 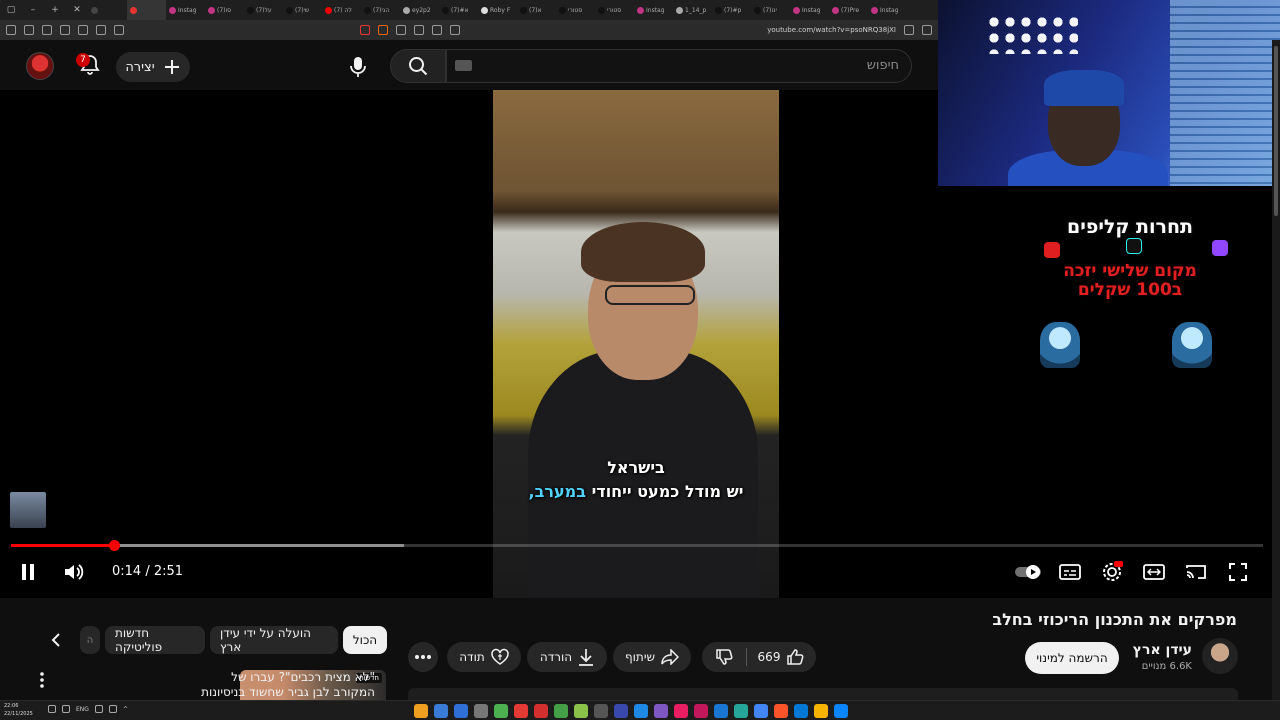 I want to click on channel-name: עידן ארץ, so click(x=1162, y=650).